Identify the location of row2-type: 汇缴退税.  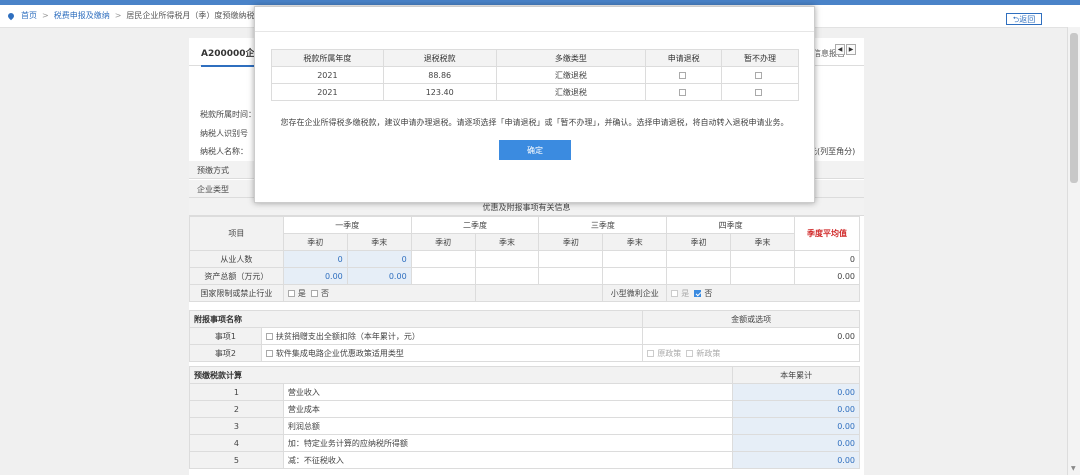
(571, 92).